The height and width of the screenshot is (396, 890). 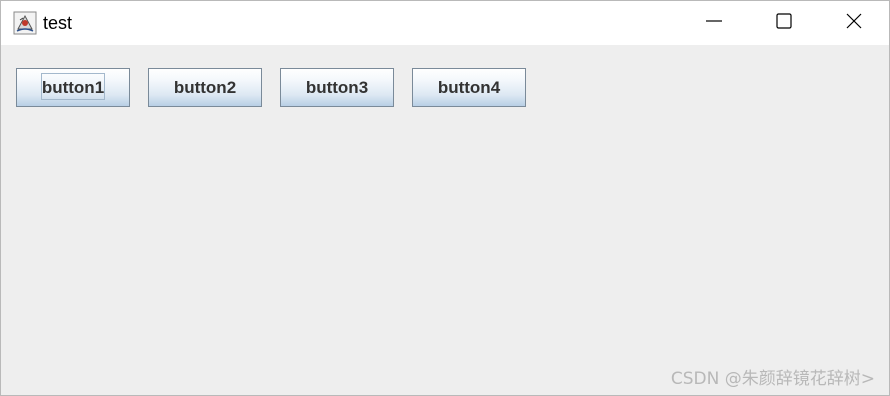 I want to click on button4-label: button4, so click(x=469, y=87).